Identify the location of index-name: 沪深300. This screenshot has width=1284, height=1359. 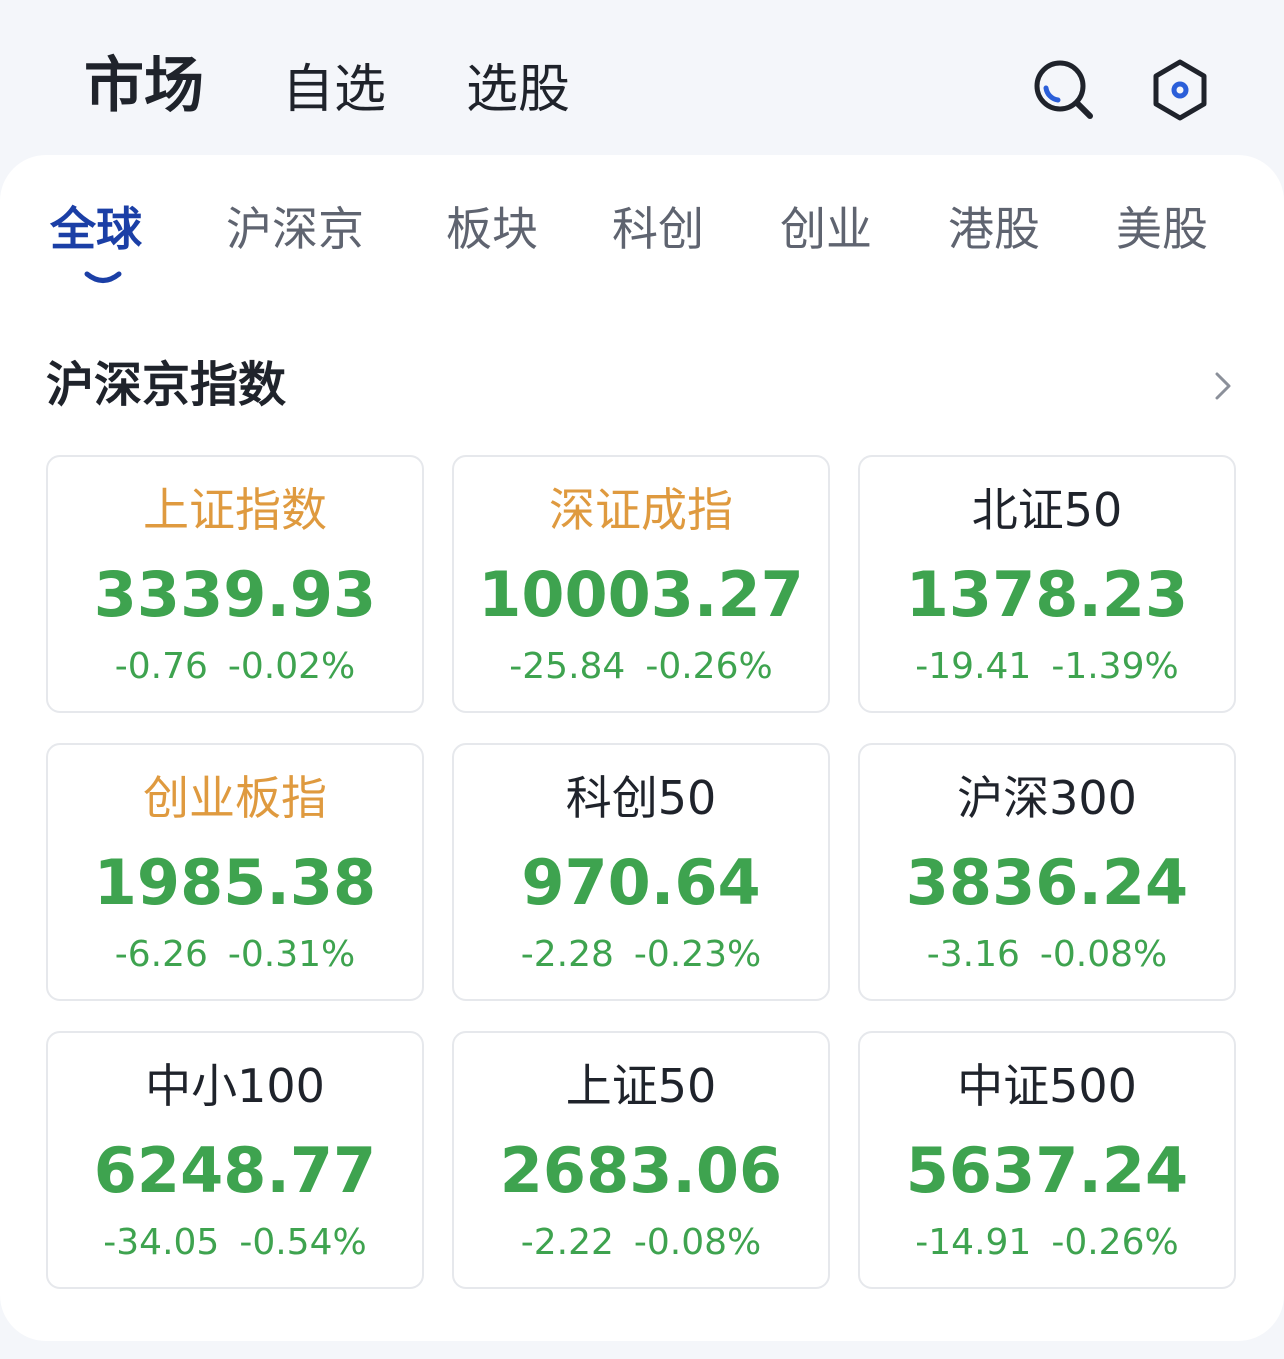
(1047, 798).